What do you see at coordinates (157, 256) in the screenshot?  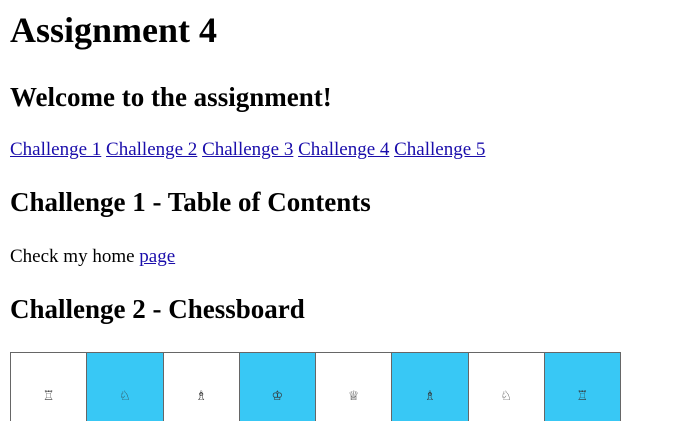 I see `home-page-link: page` at bounding box center [157, 256].